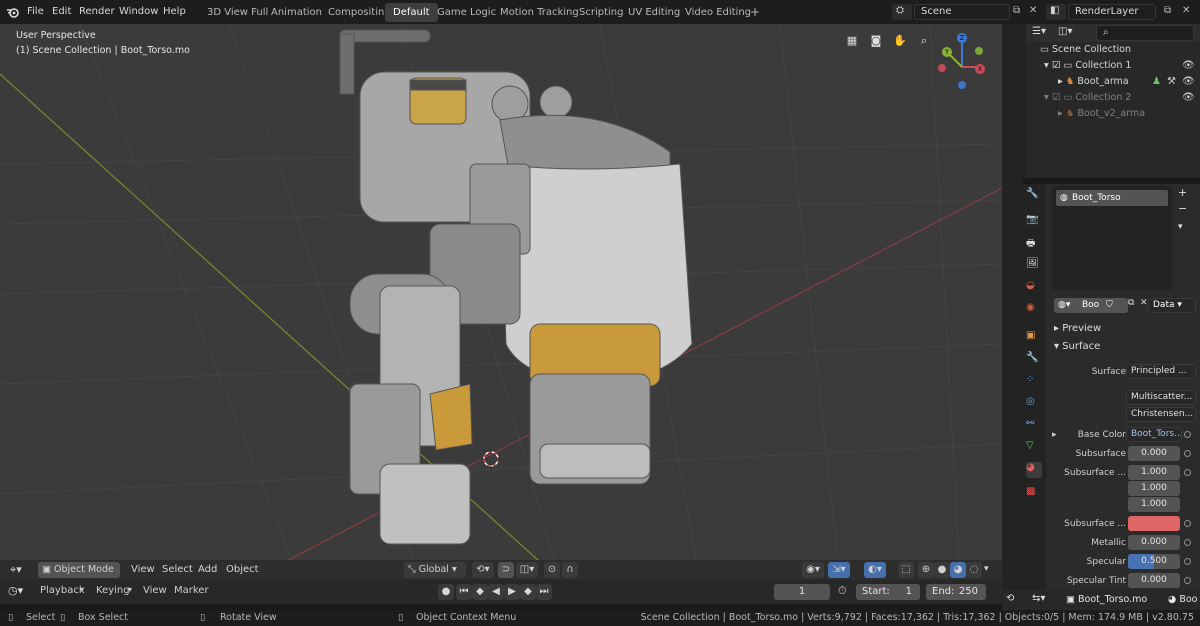 The height and width of the screenshot is (626, 1200). What do you see at coordinates (1154, 504) in the screenshot?
I see `subsurface-radius-z-field: 1.000` at bounding box center [1154, 504].